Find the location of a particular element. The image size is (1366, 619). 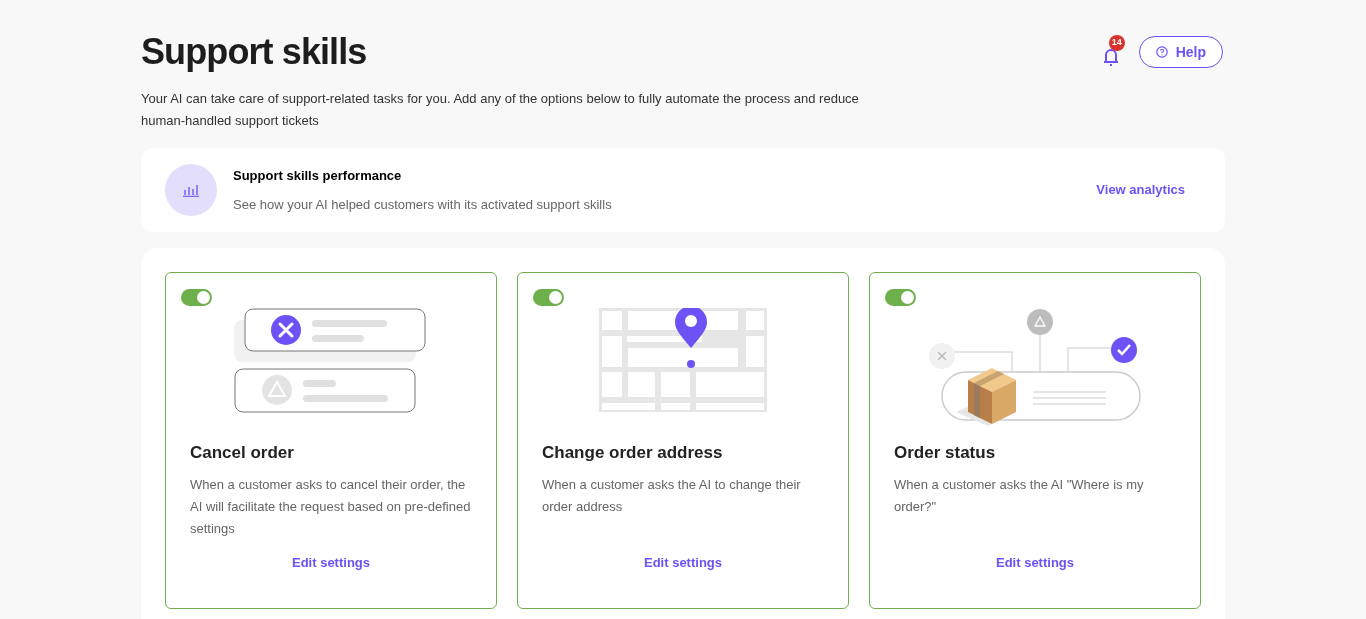

bar-chart-icon is located at coordinates (191, 190).